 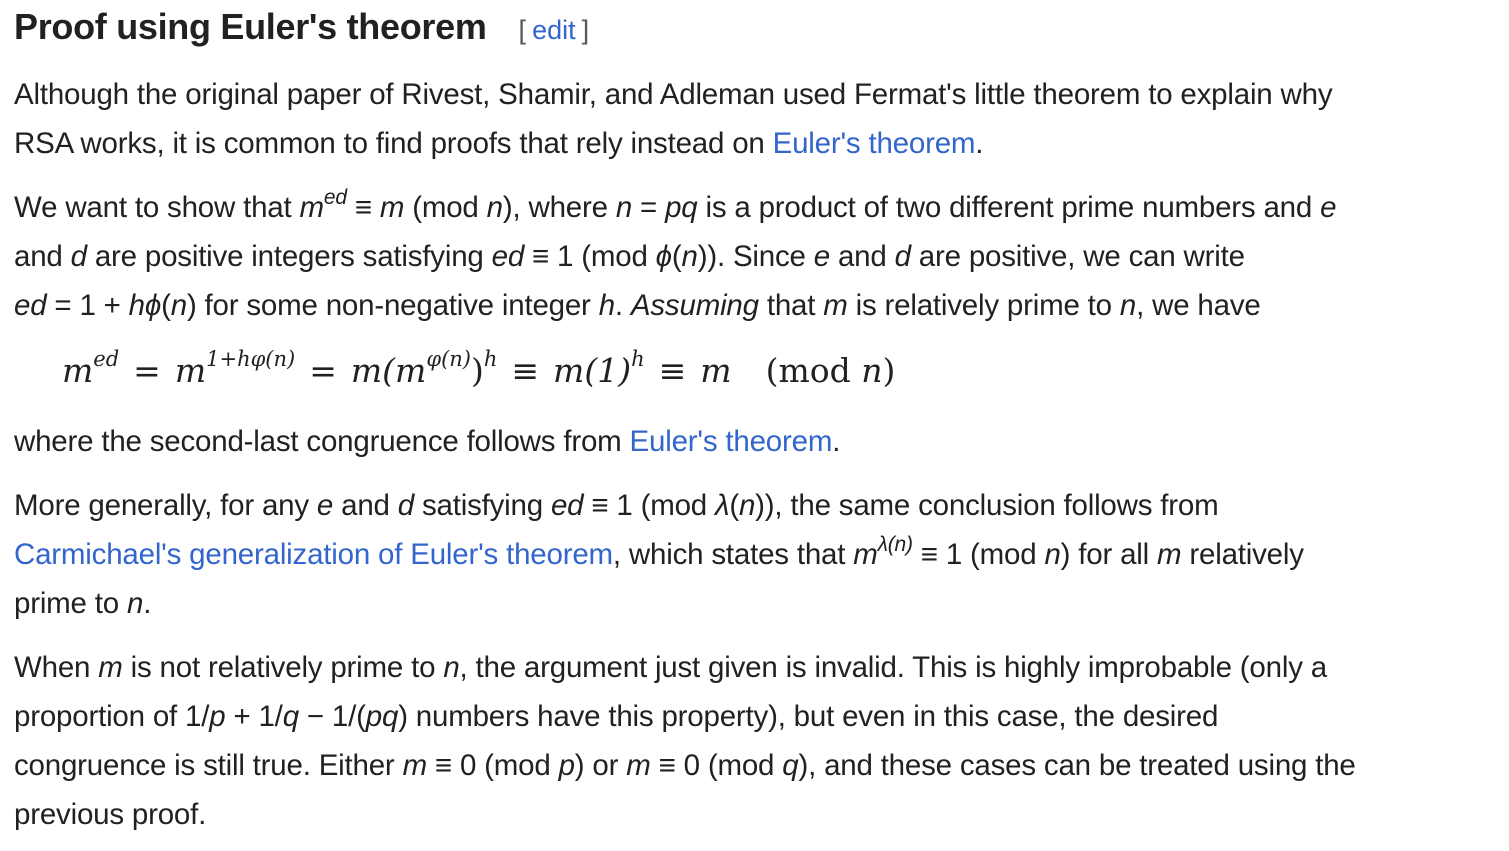 I want to click on eulers-theorem-link: Euler's theorem, so click(x=874, y=143).